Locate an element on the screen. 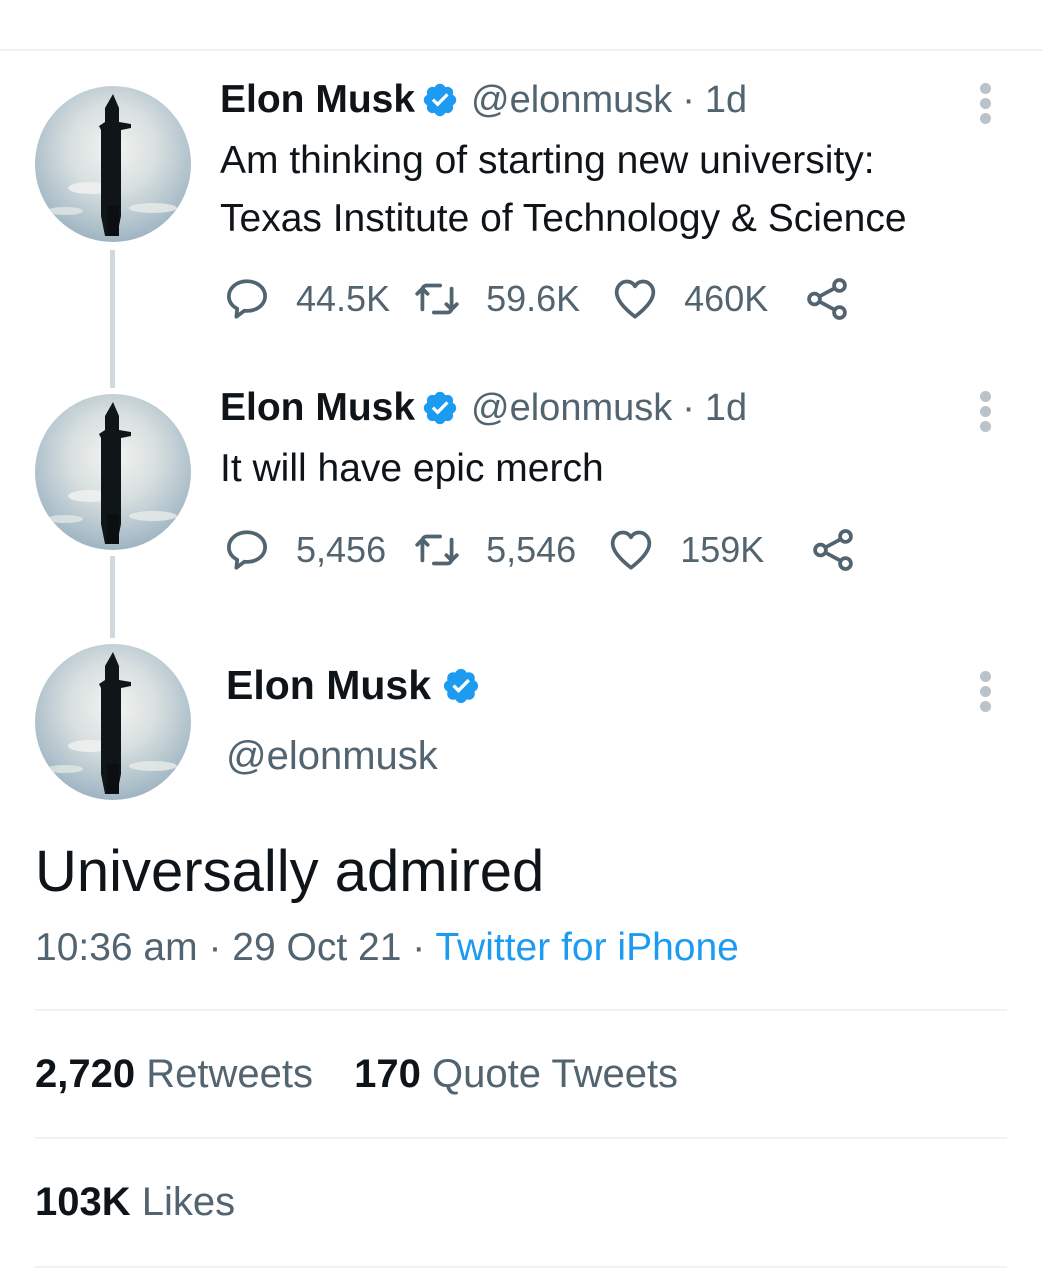 Image resolution: width=1042 pixels, height=1280 pixels. tweet-date: 29 Oct 21 is located at coordinates (316, 947).